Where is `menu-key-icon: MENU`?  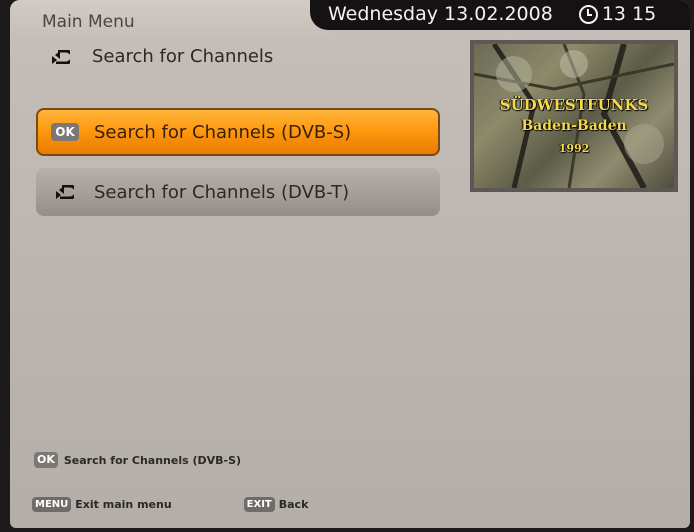
menu-key-icon: MENU is located at coordinates (52, 504).